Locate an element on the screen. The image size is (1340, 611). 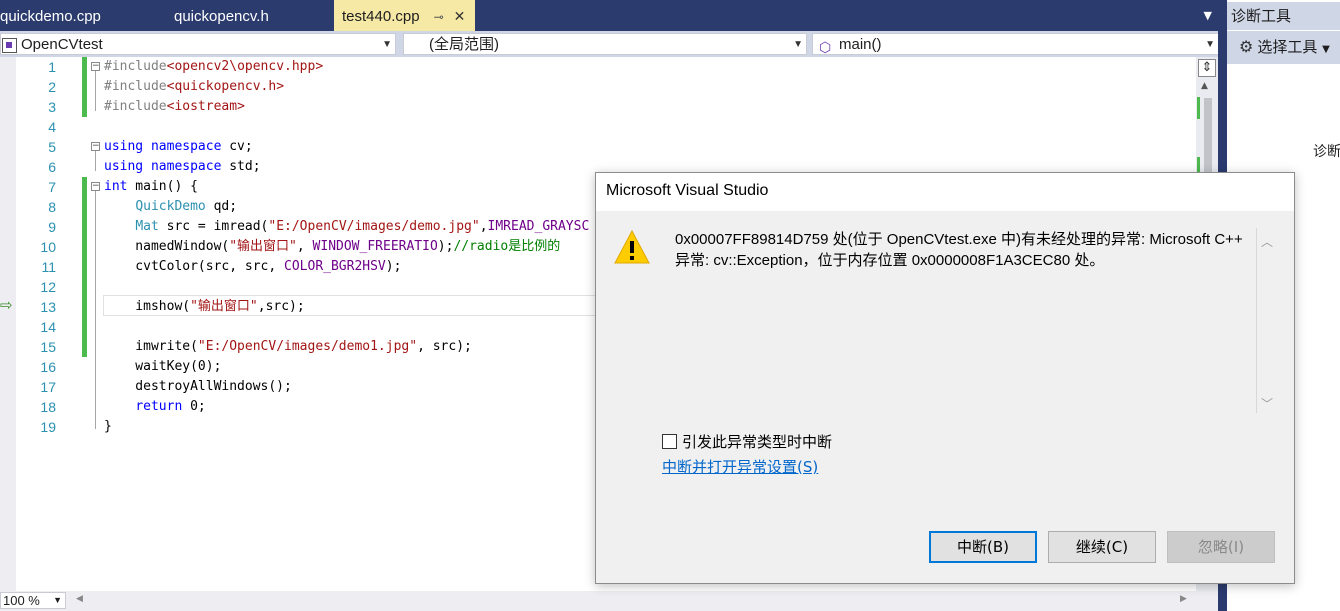
code-line: using namespace cv; is located at coordinates (178, 147).